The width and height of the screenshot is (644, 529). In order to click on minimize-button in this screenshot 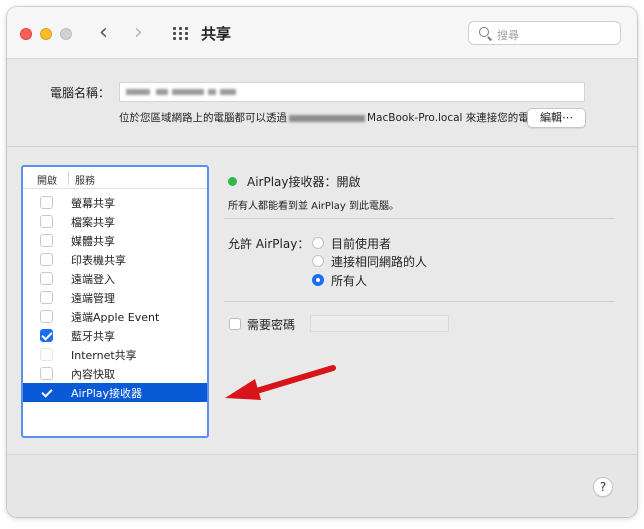, I will do `click(46, 34)`.